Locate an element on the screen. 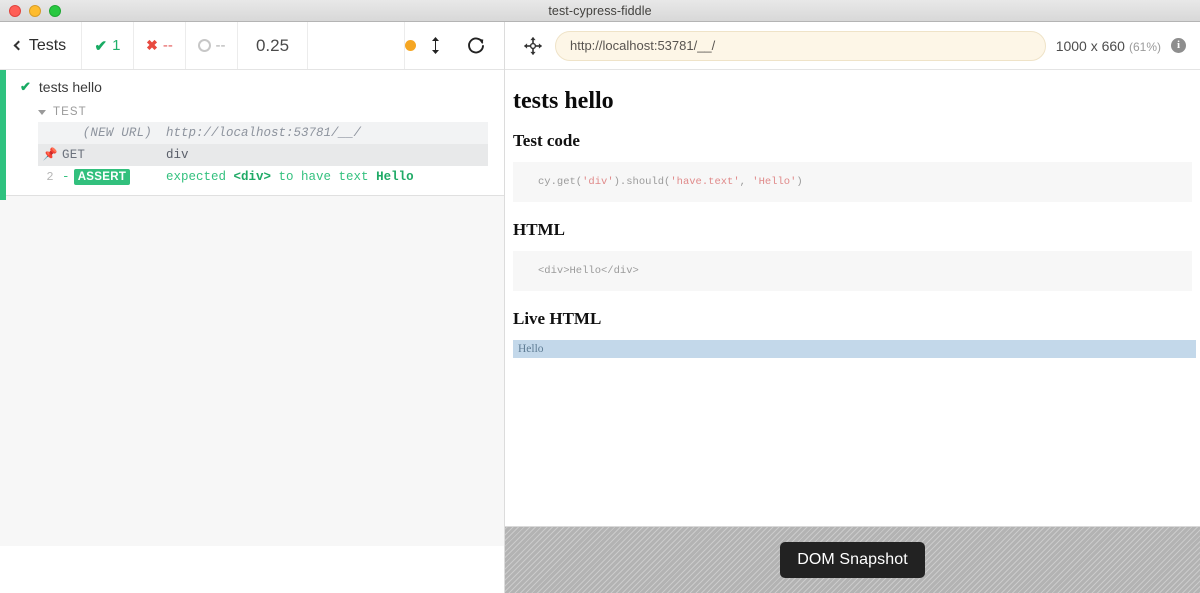  back-to-tests-button: Tests is located at coordinates (41, 45).